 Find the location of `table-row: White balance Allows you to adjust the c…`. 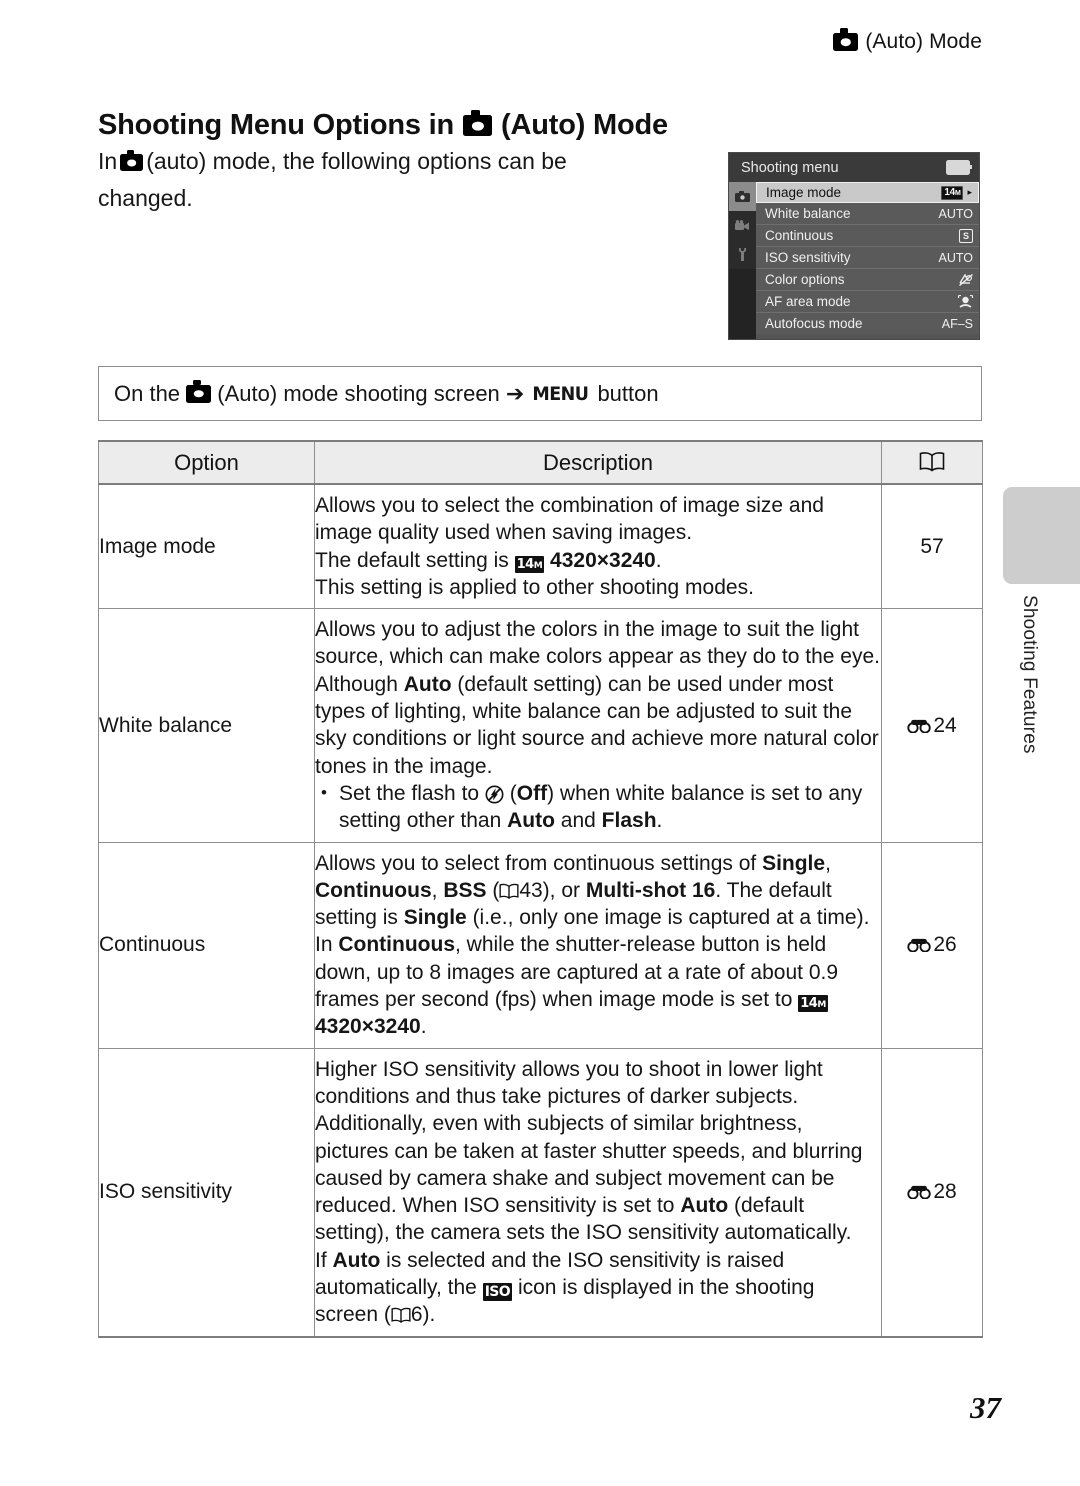

table-row: White balance Allows you to adjust the c… is located at coordinates (540, 725).